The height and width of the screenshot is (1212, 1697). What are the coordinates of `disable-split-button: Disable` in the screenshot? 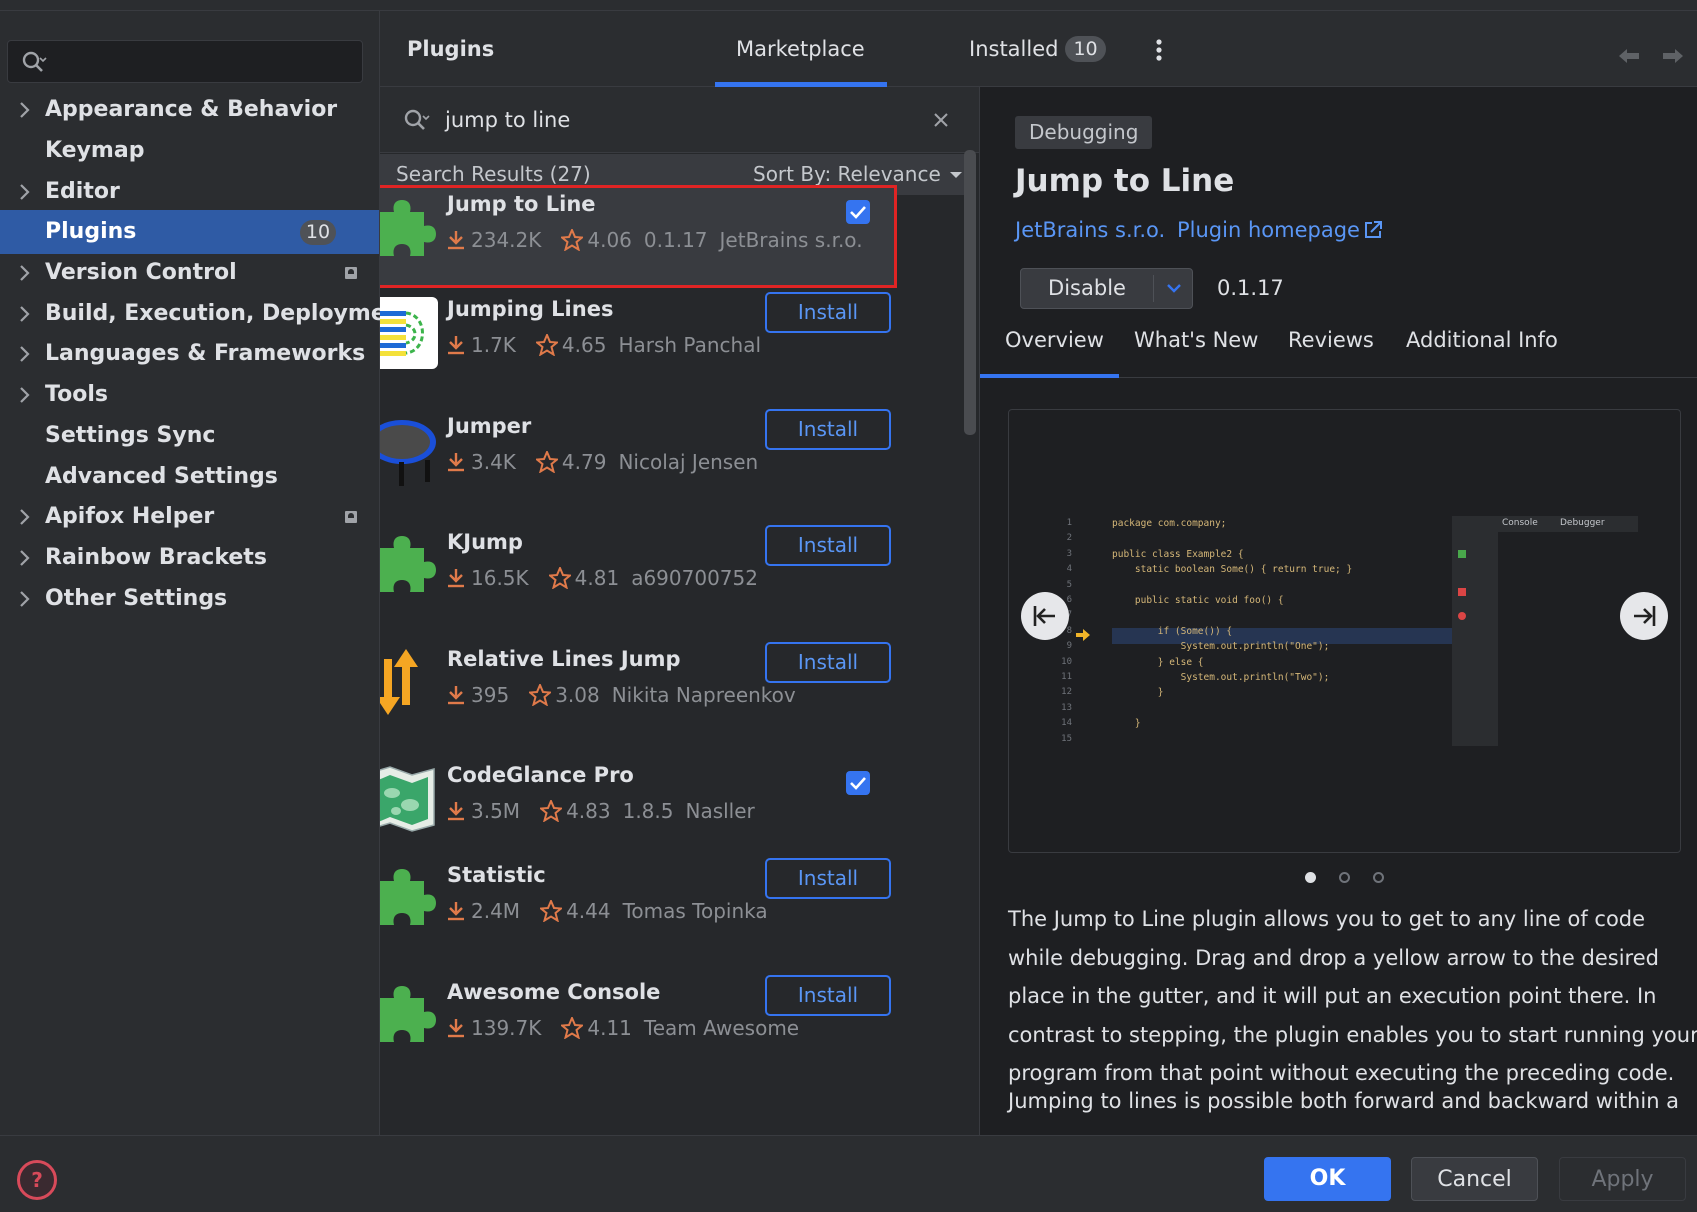 It's located at (1106, 288).